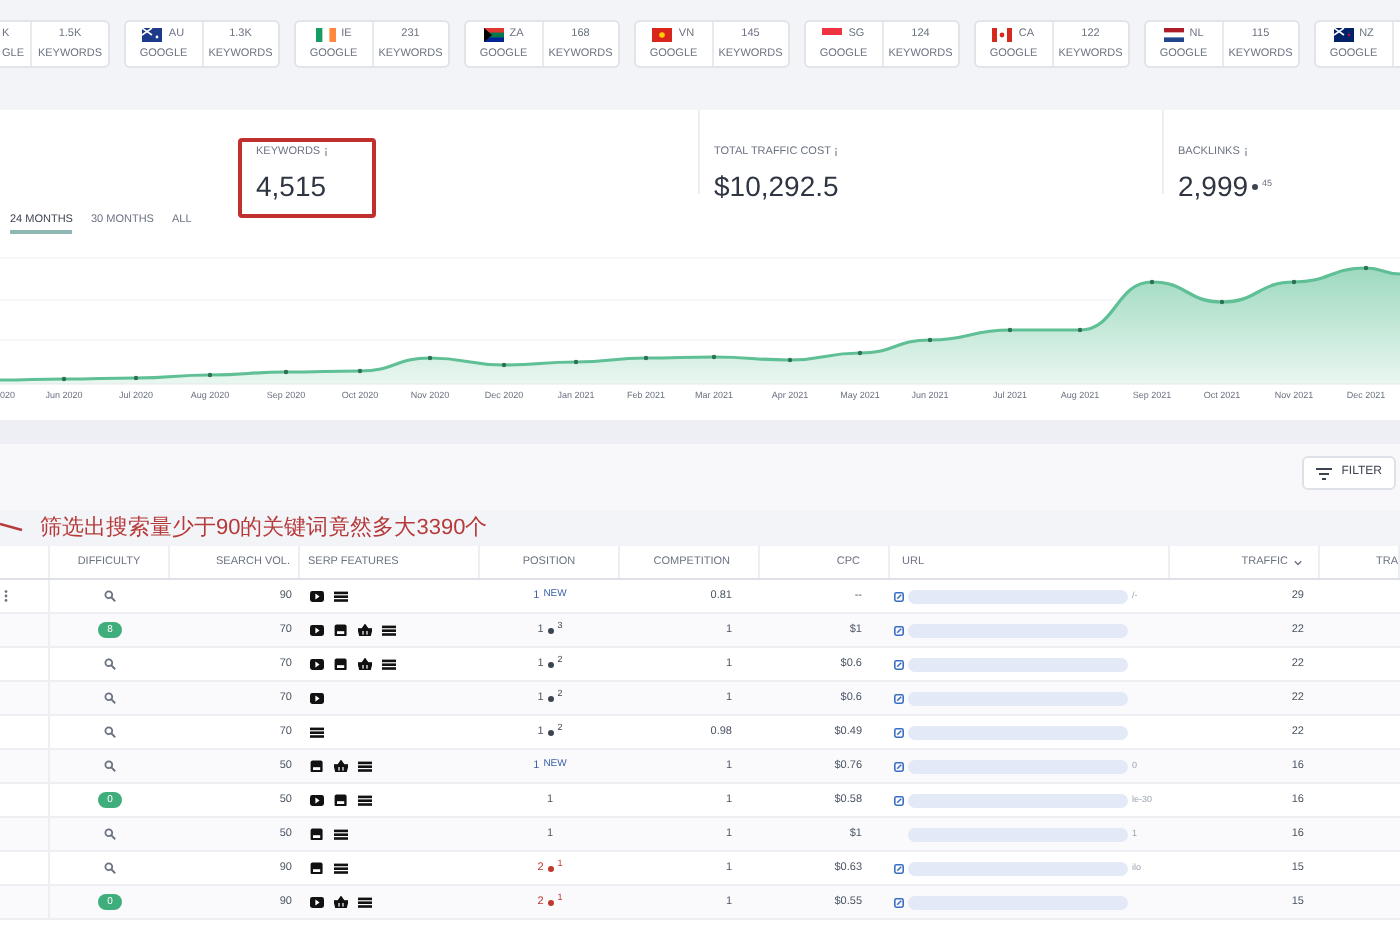  Describe the element at coordinates (1323, 473) in the screenshot. I see `filter-icon` at that location.